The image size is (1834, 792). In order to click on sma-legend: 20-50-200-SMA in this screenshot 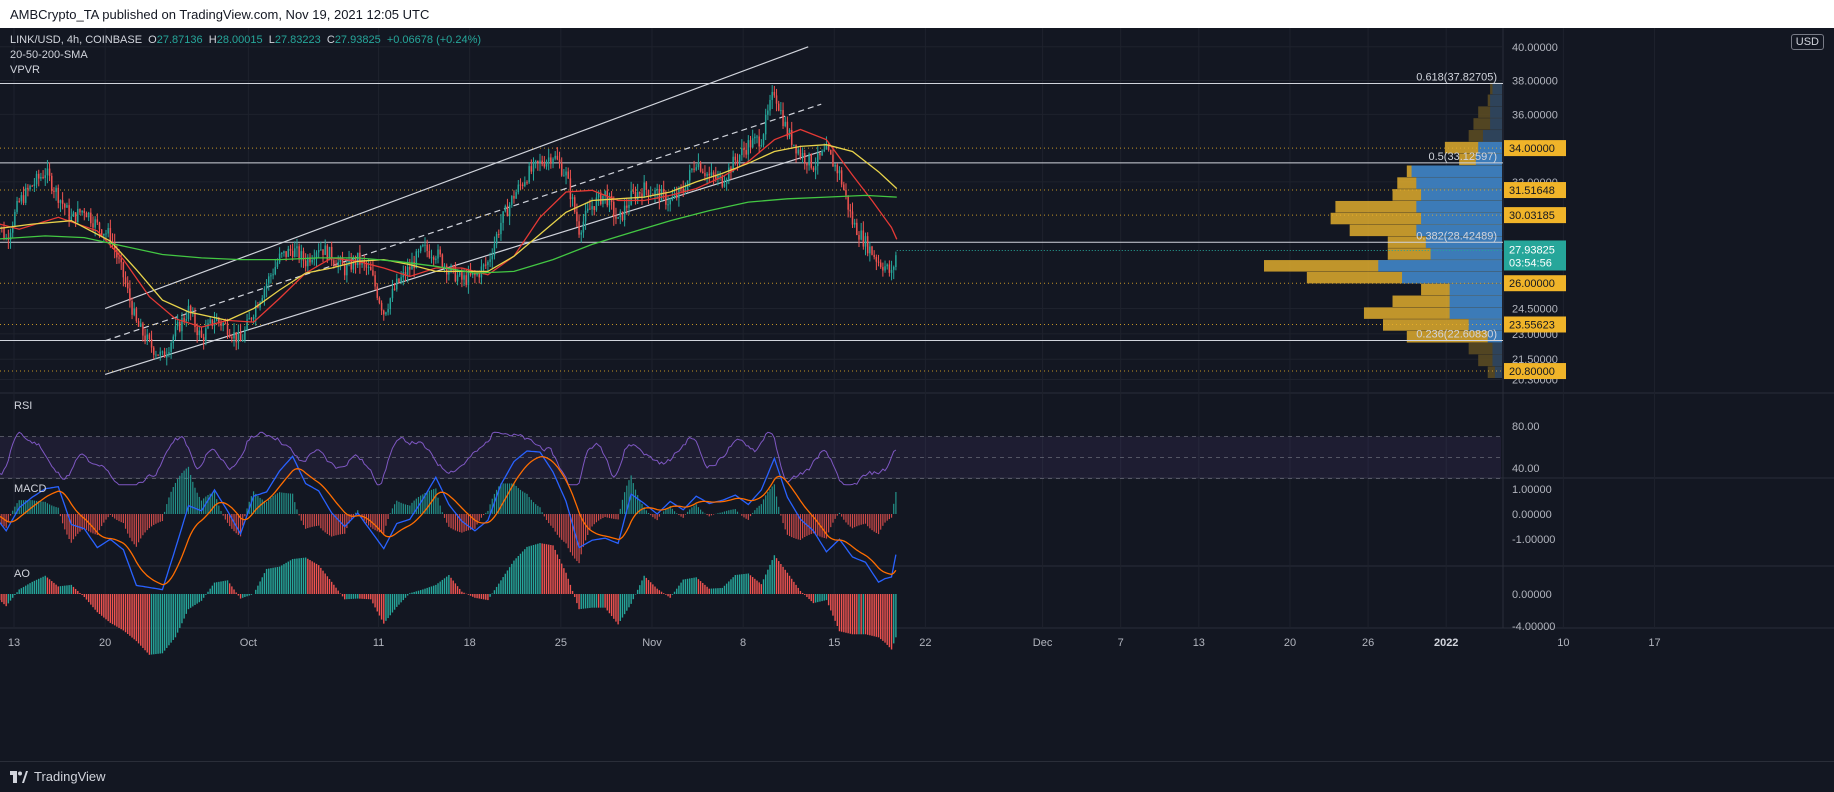, I will do `click(49, 55)`.